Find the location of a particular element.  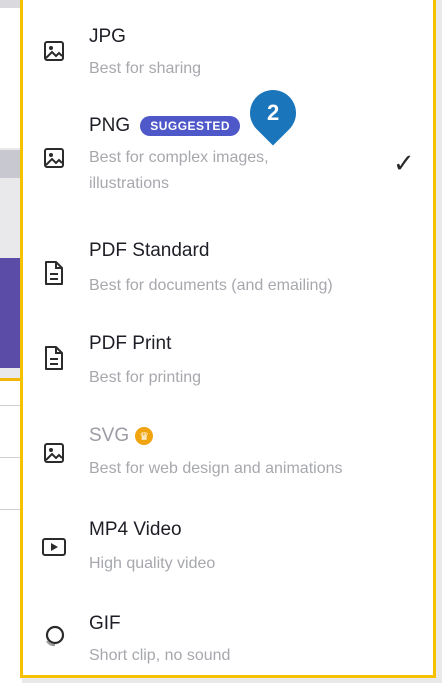

file-type-option-gif: GIF Short clip, no sound is located at coordinates (228, 635).